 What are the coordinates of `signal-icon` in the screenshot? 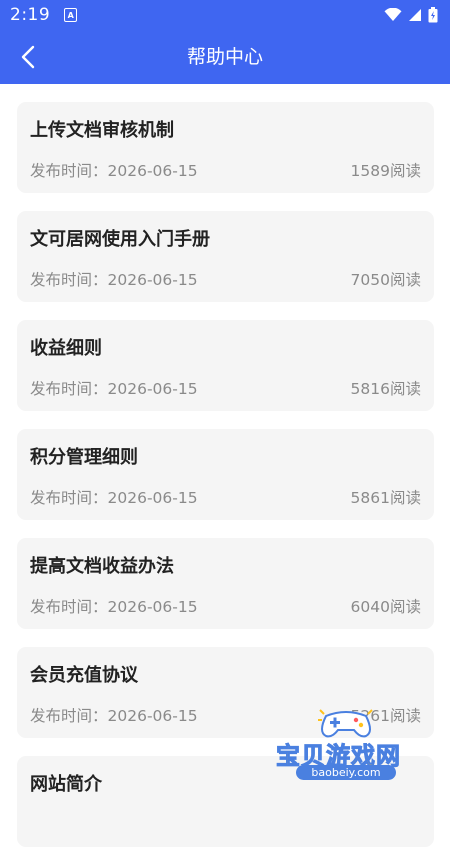 It's located at (415, 15).